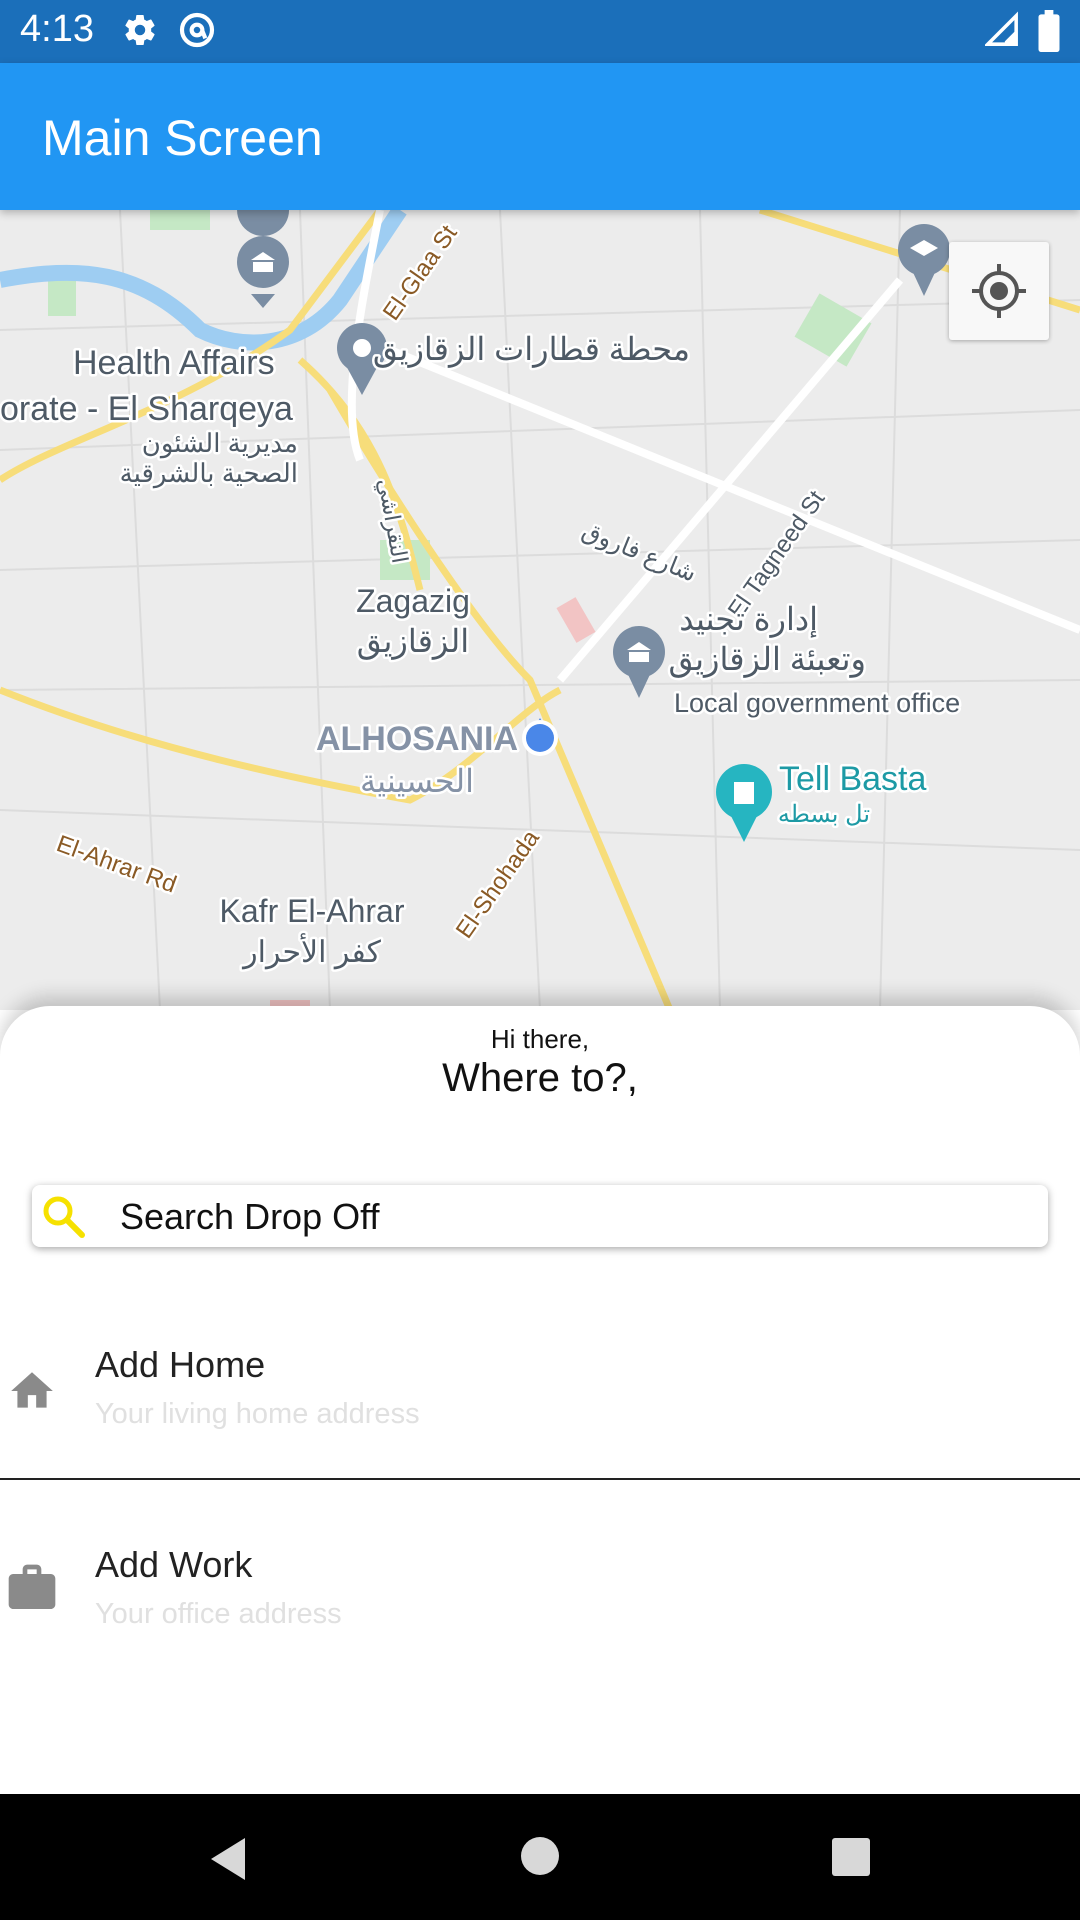 The height and width of the screenshot is (1920, 1080). What do you see at coordinates (639, 552) in the screenshot?
I see `street-label: شارع فاروق` at bounding box center [639, 552].